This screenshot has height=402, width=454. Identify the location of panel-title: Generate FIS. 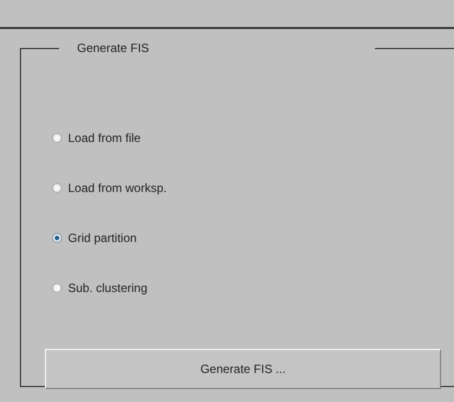
(113, 48).